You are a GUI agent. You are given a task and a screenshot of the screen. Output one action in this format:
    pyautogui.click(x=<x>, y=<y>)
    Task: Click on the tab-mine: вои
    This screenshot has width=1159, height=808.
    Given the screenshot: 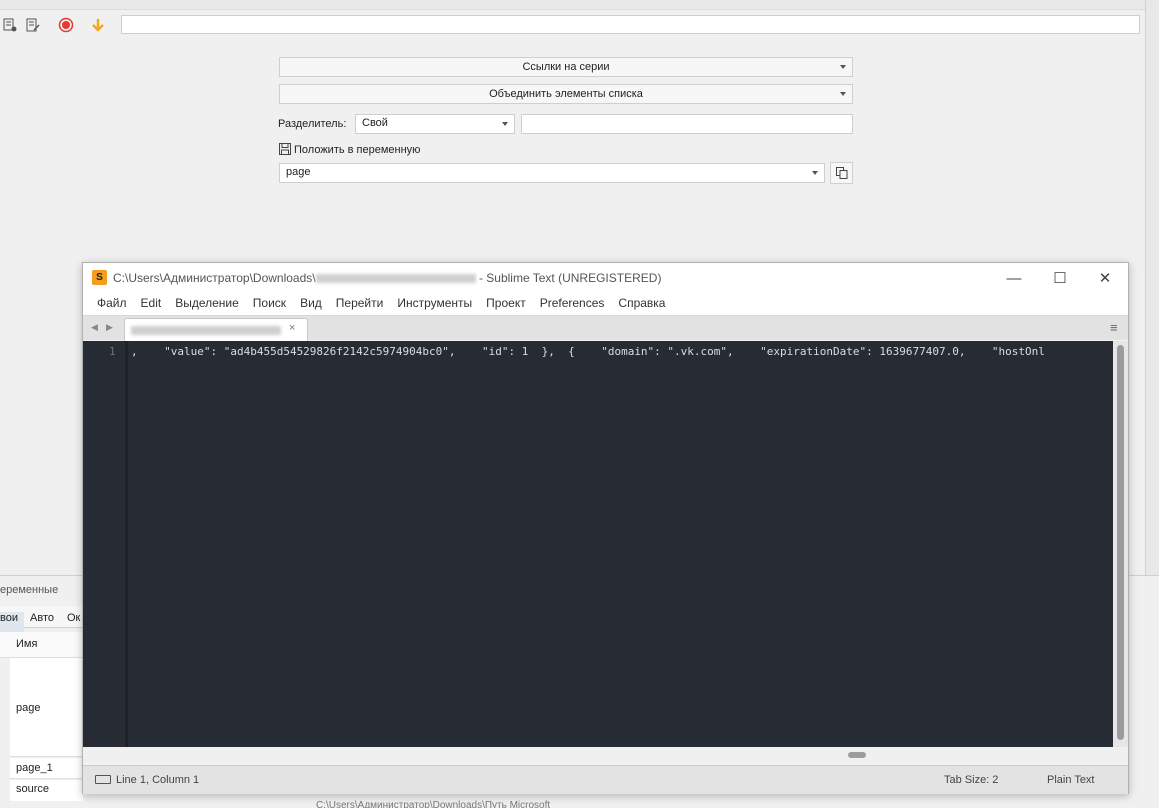 What is the action you would take?
    pyautogui.click(x=12, y=622)
    